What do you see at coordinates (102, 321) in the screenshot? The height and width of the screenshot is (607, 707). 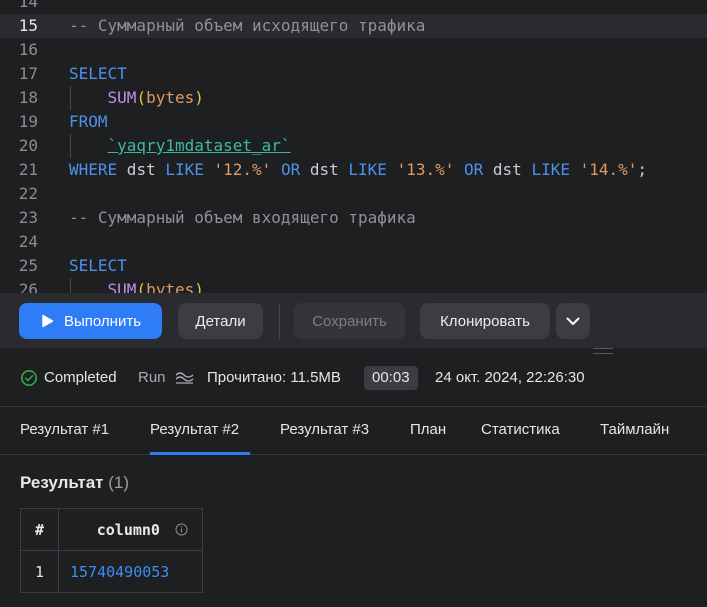 I see `run-button-label: Выполнить` at bounding box center [102, 321].